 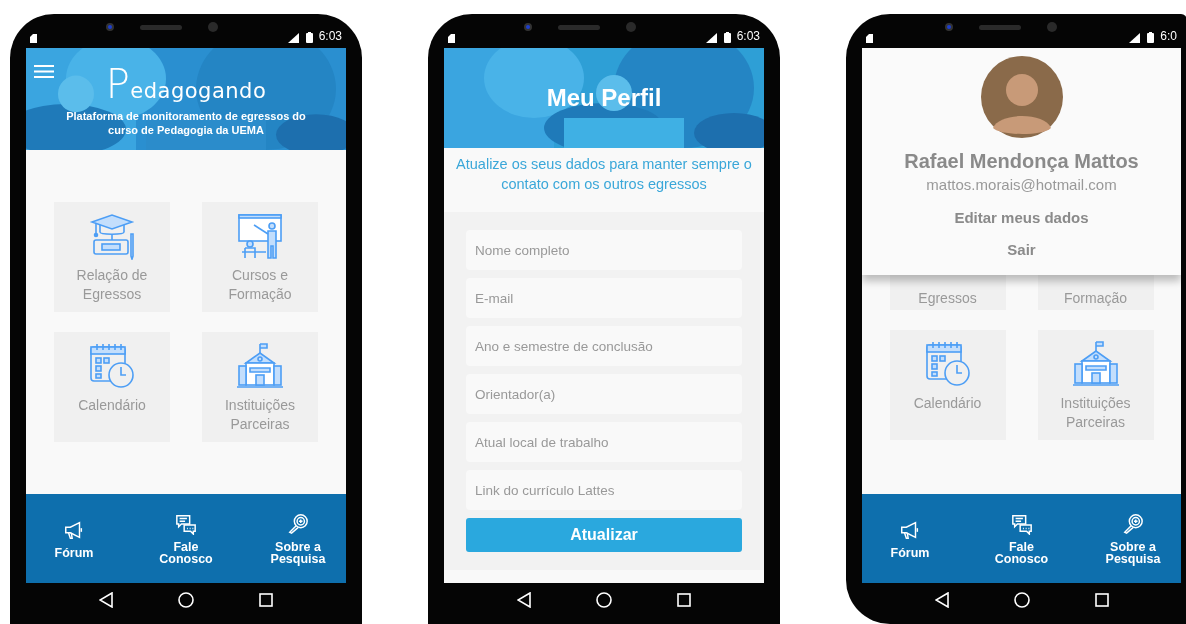 I want to click on menu-tile: Cursos e Formação, so click(x=260, y=257).